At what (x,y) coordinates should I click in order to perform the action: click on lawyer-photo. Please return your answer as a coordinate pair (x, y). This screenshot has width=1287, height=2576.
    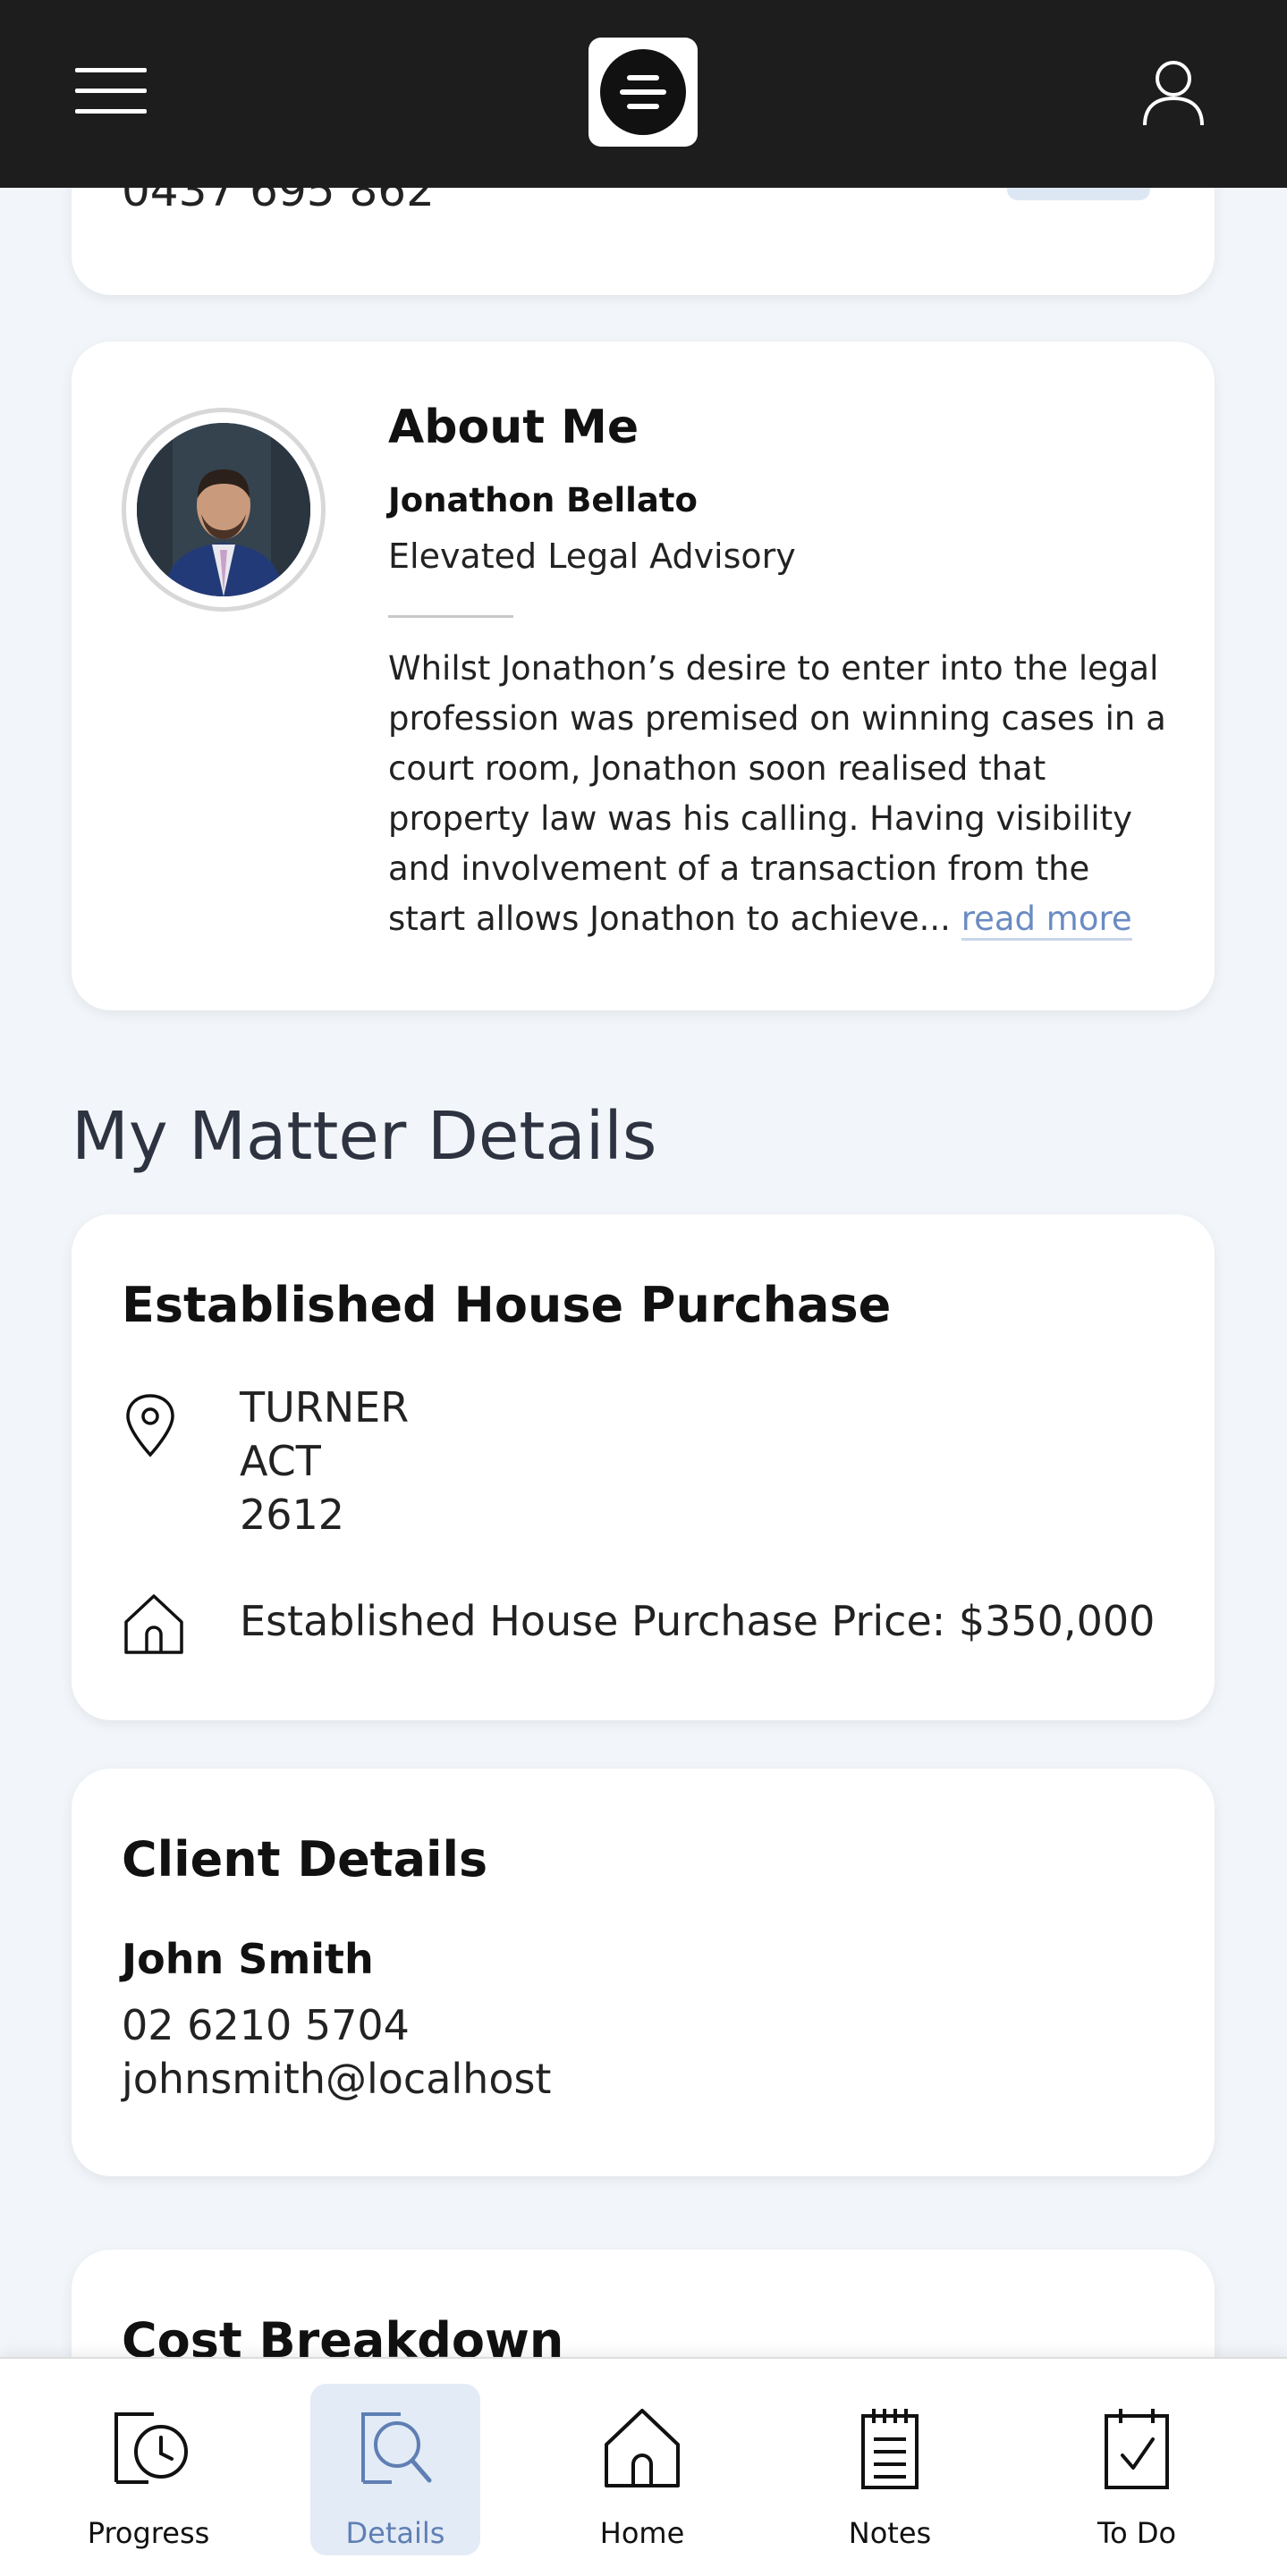
    Looking at the image, I should click on (223, 509).